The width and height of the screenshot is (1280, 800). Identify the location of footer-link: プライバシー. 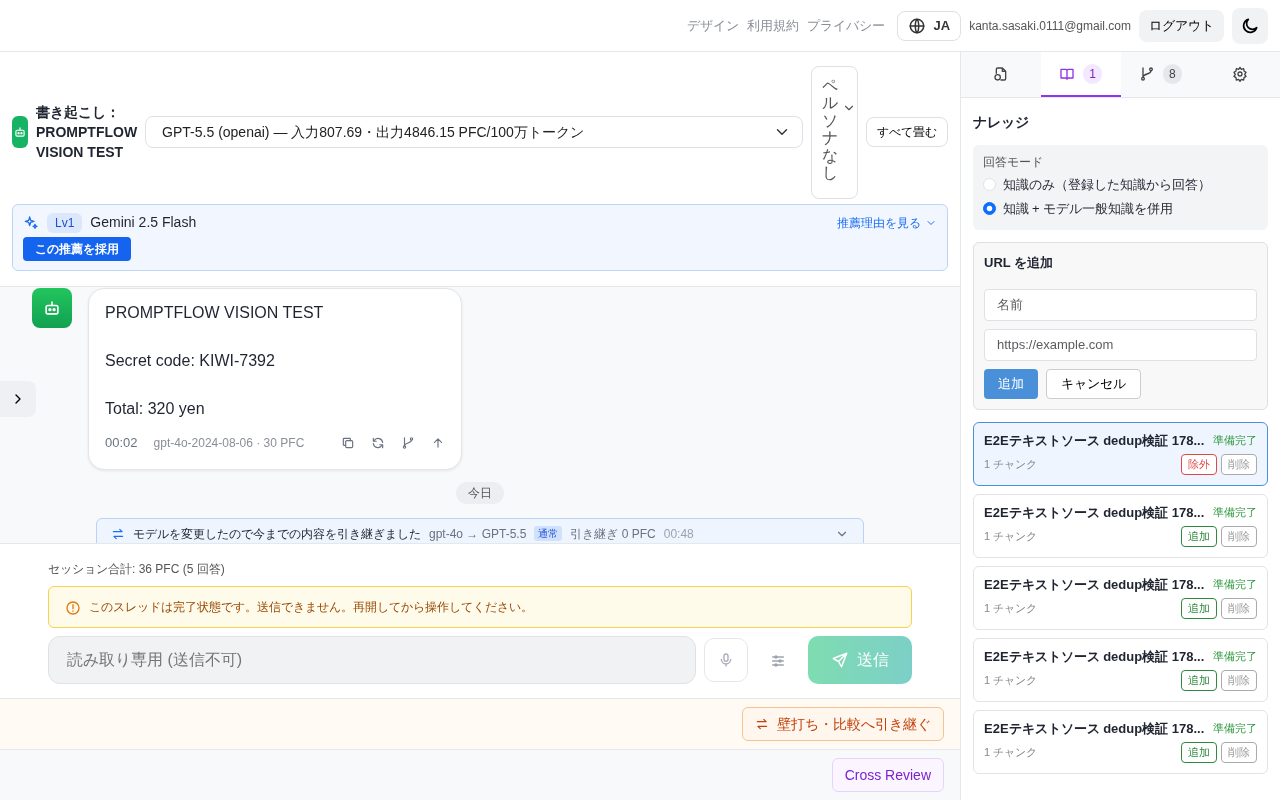
(845, 25).